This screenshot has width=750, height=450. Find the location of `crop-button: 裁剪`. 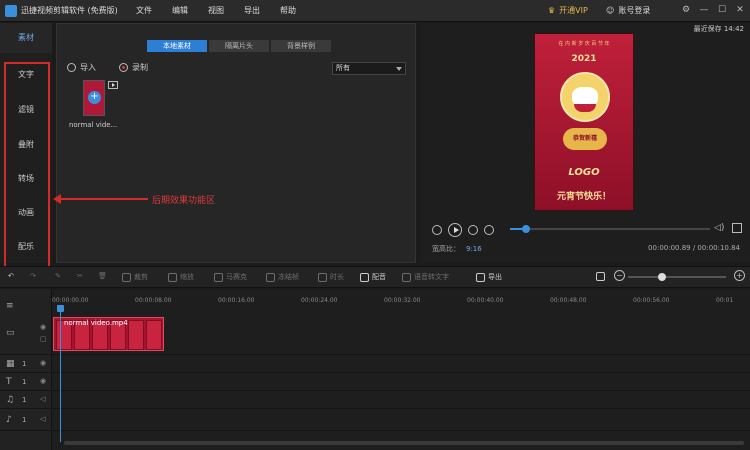

crop-button: 裁剪 is located at coordinates (135, 277).